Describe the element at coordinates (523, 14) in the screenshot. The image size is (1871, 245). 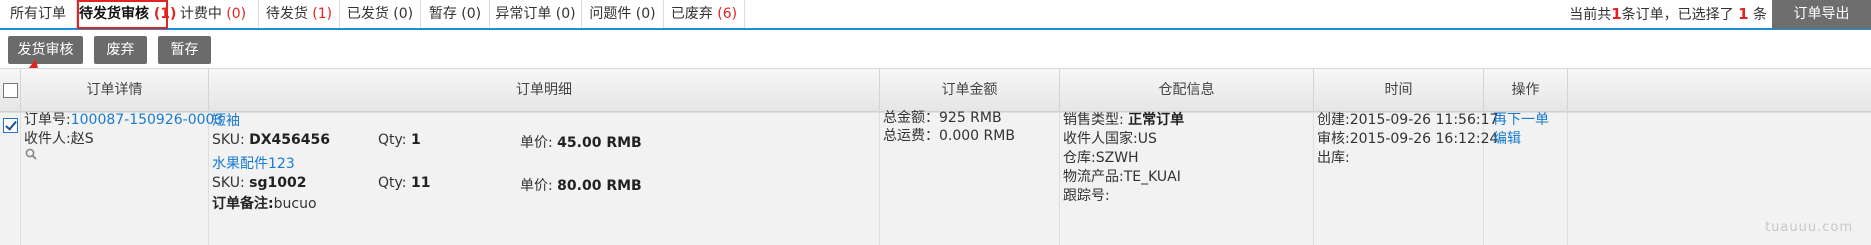
I see `tab-label: 异常订单` at that location.